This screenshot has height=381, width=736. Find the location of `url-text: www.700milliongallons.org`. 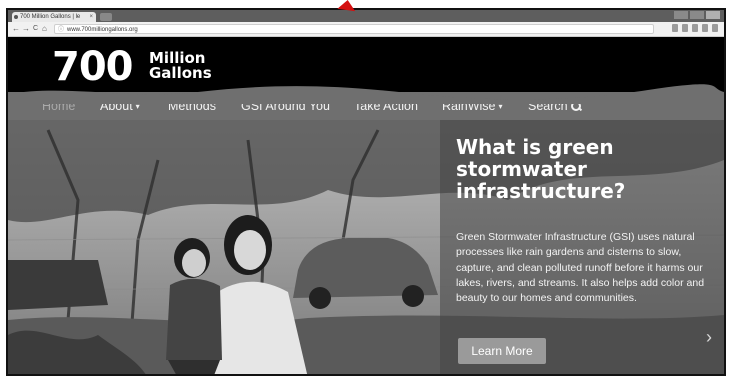

url-text: www.700milliongallons.org is located at coordinates (102, 30).